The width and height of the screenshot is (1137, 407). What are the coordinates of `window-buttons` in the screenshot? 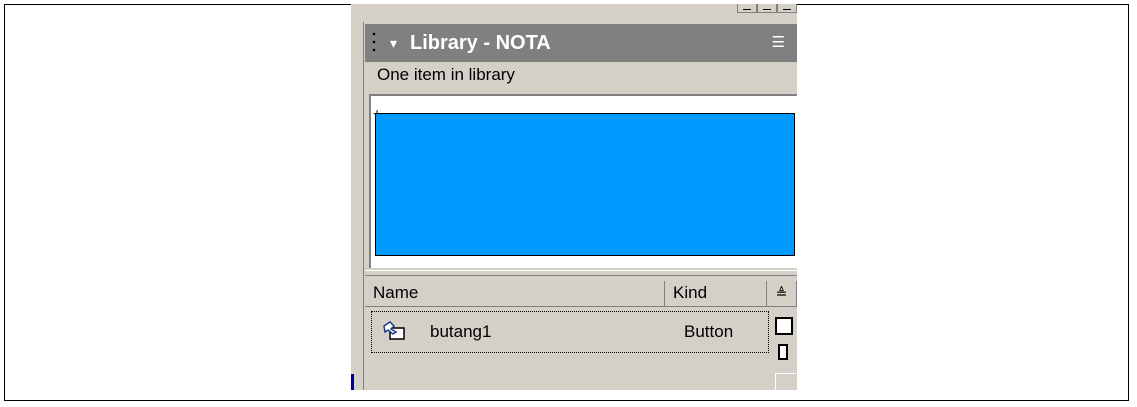 It's located at (767, 8).